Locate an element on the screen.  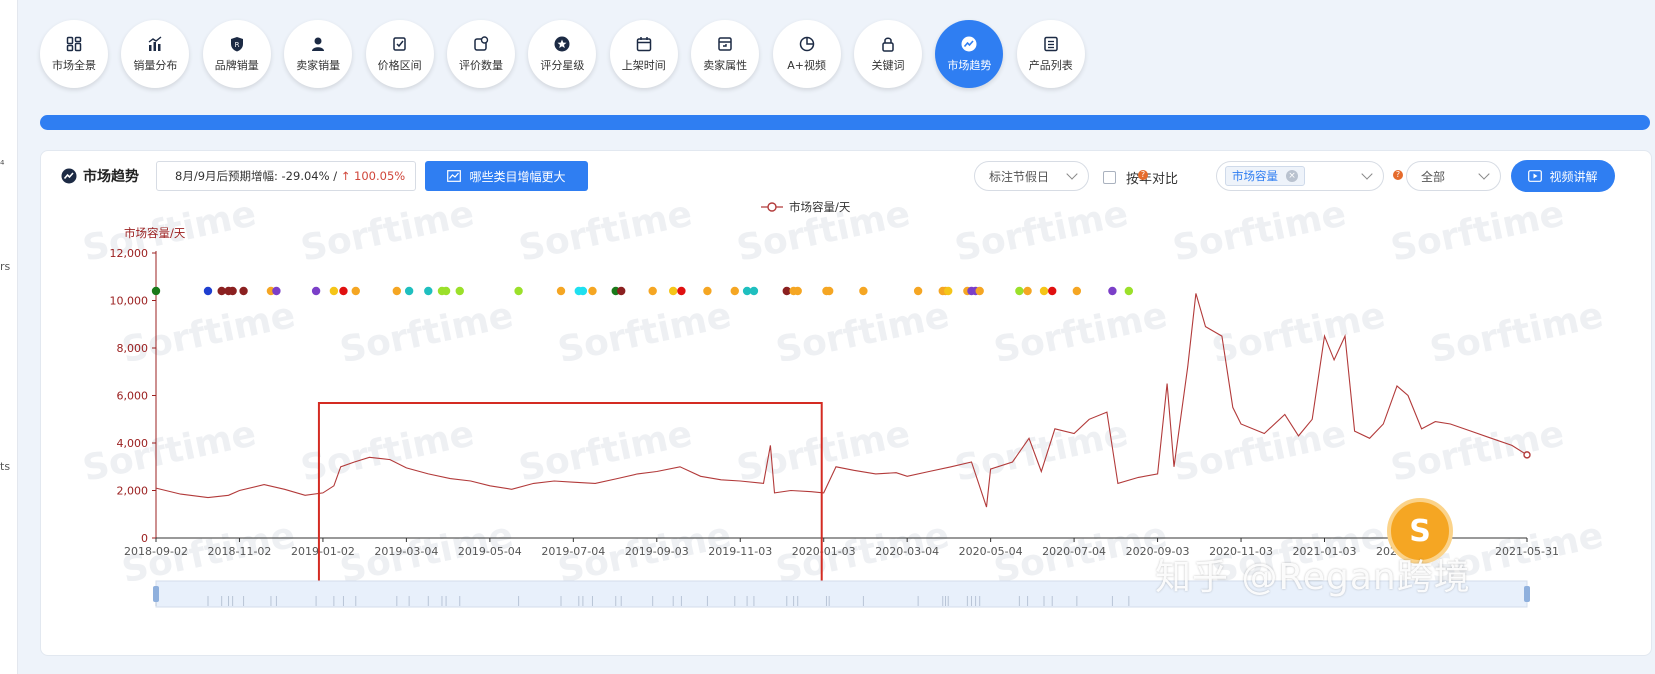
x-tick-label: 2020-05-04 is located at coordinates (991, 551).